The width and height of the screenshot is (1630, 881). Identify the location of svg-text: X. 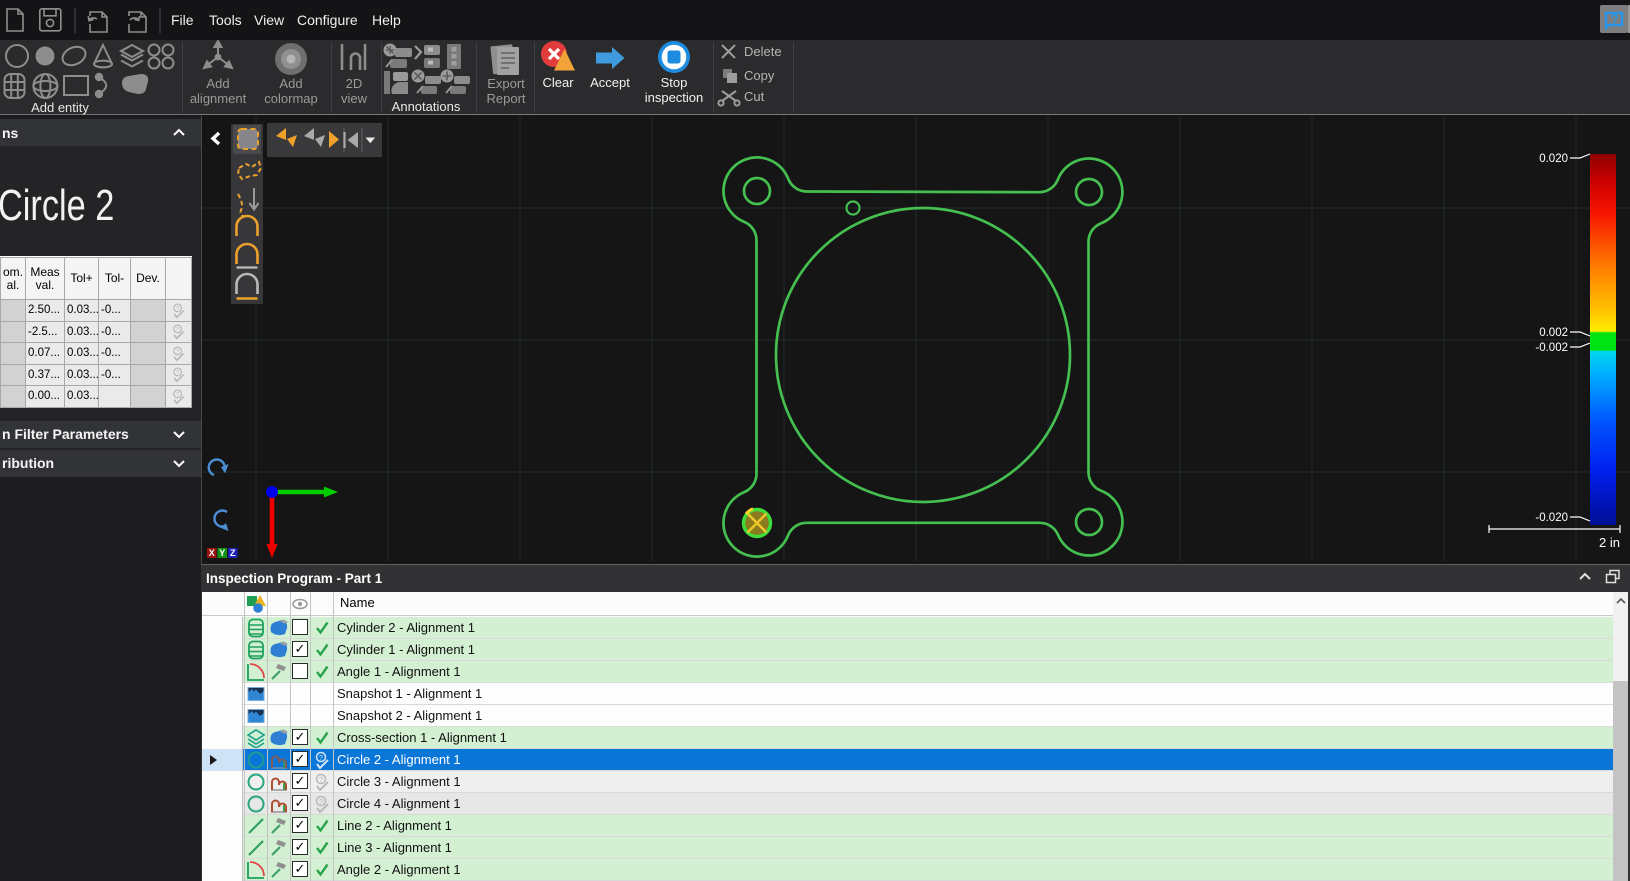
(212, 553).